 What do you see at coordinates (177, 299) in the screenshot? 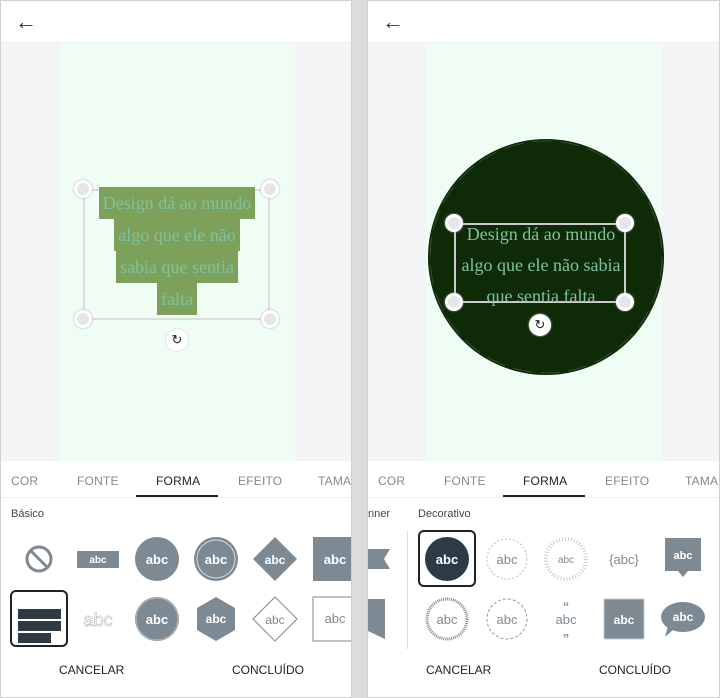
I see `text-line: falta` at bounding box center [177, 299].